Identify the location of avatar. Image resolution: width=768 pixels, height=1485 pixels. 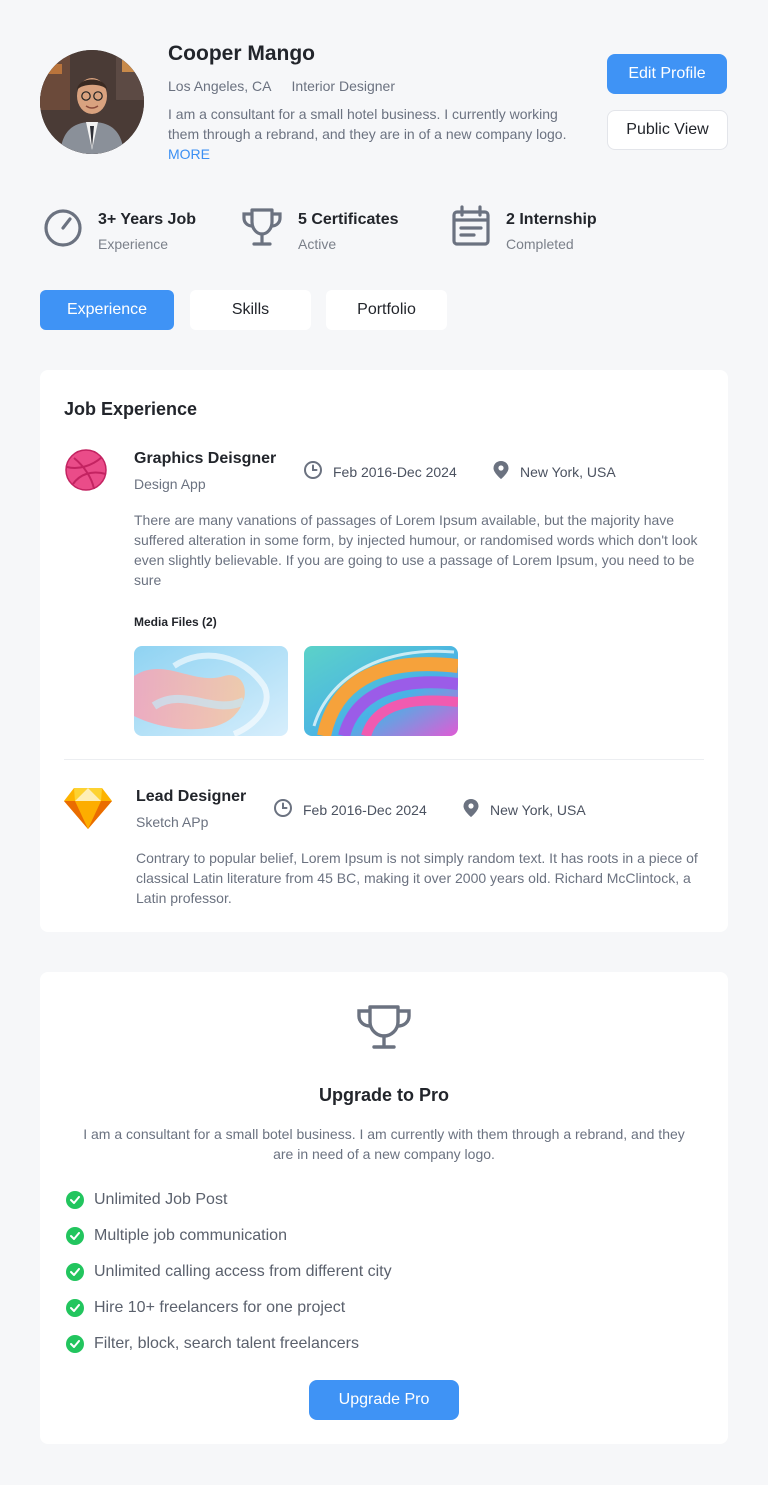
(92, 102).